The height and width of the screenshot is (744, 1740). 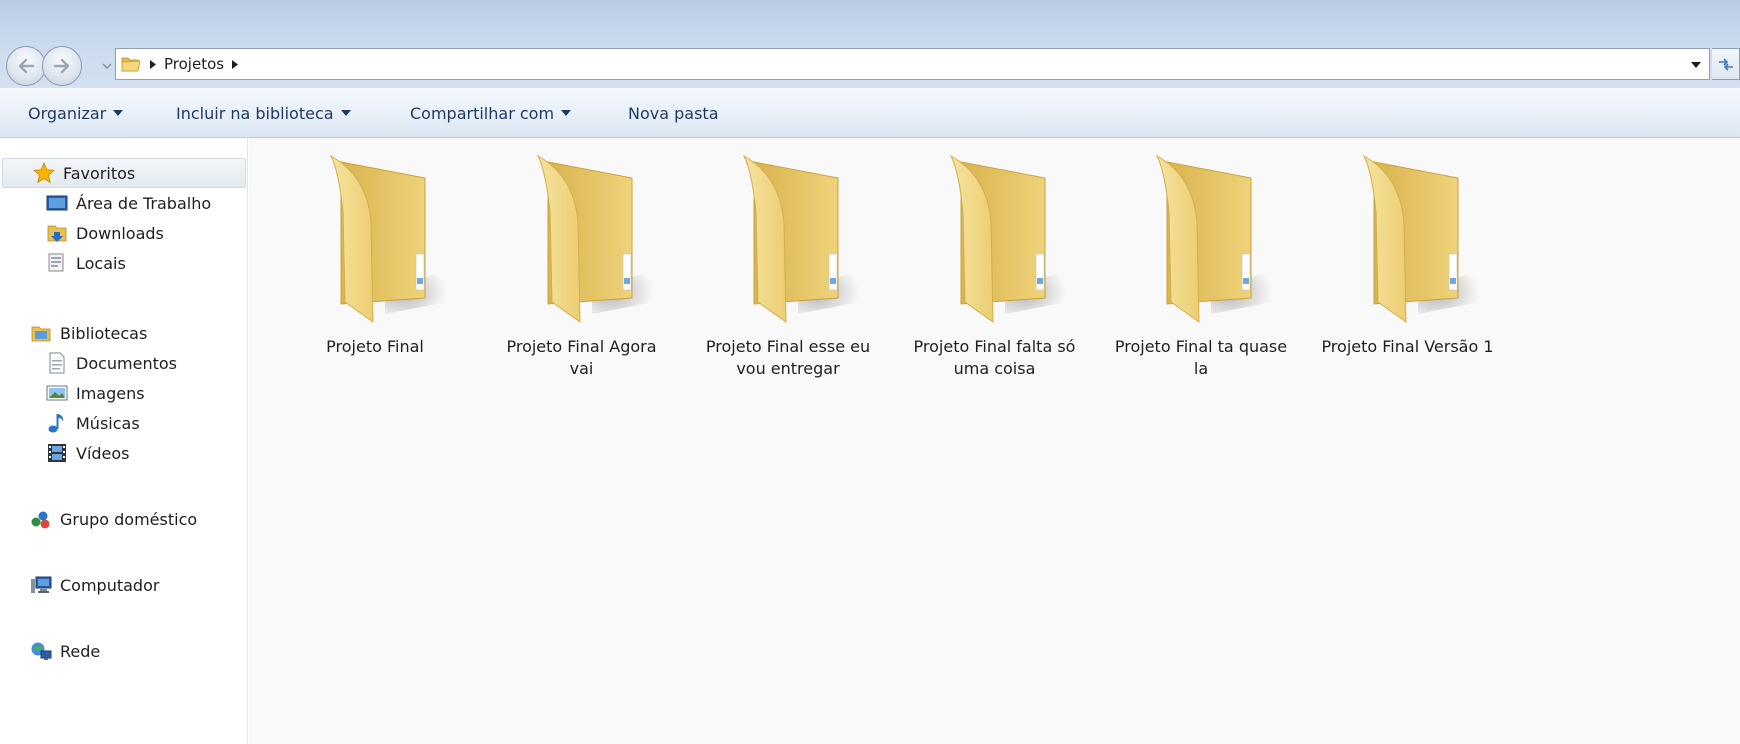 What do you see at coordinates (1407, 346) in the screenshot?
I see `folder-name: Projeto Final Versão 1` at bounding box center [1407, 346].